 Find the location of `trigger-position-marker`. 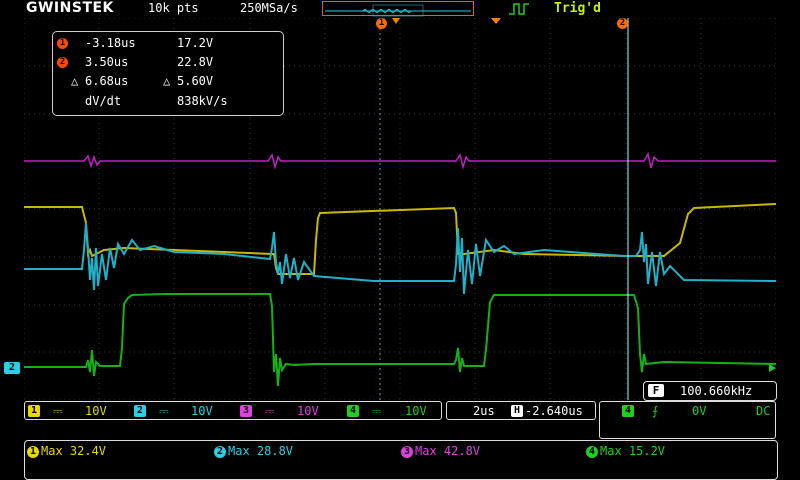

trigger-position-marker is located at coordinates (396, 21).